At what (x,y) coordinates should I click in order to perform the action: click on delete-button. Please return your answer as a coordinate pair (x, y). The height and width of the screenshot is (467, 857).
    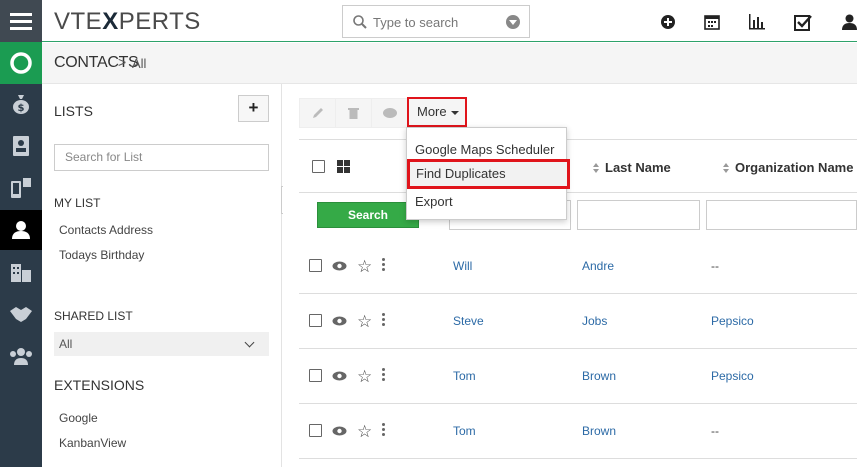
    Looking at the image, I should click on (353, 113).